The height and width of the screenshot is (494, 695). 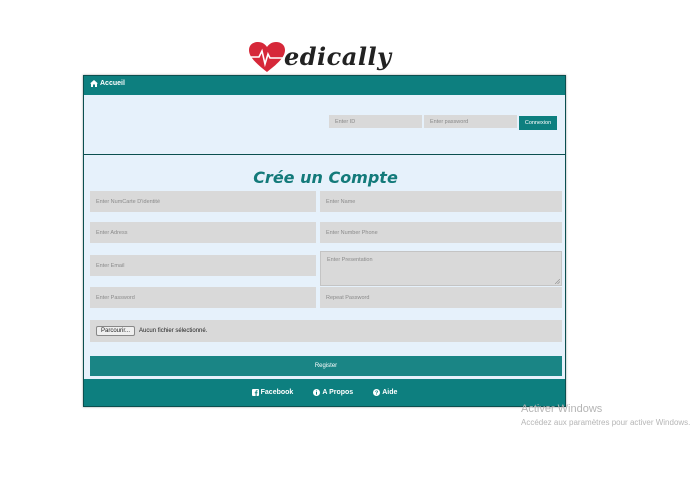 I want to click on help-label: Aide, so click(x=390, y=392).